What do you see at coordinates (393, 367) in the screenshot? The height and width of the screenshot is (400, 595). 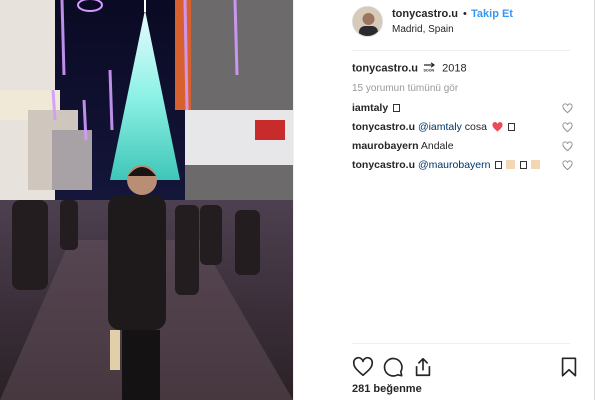 I see `comment-icon` at bounding box center [393, 367].